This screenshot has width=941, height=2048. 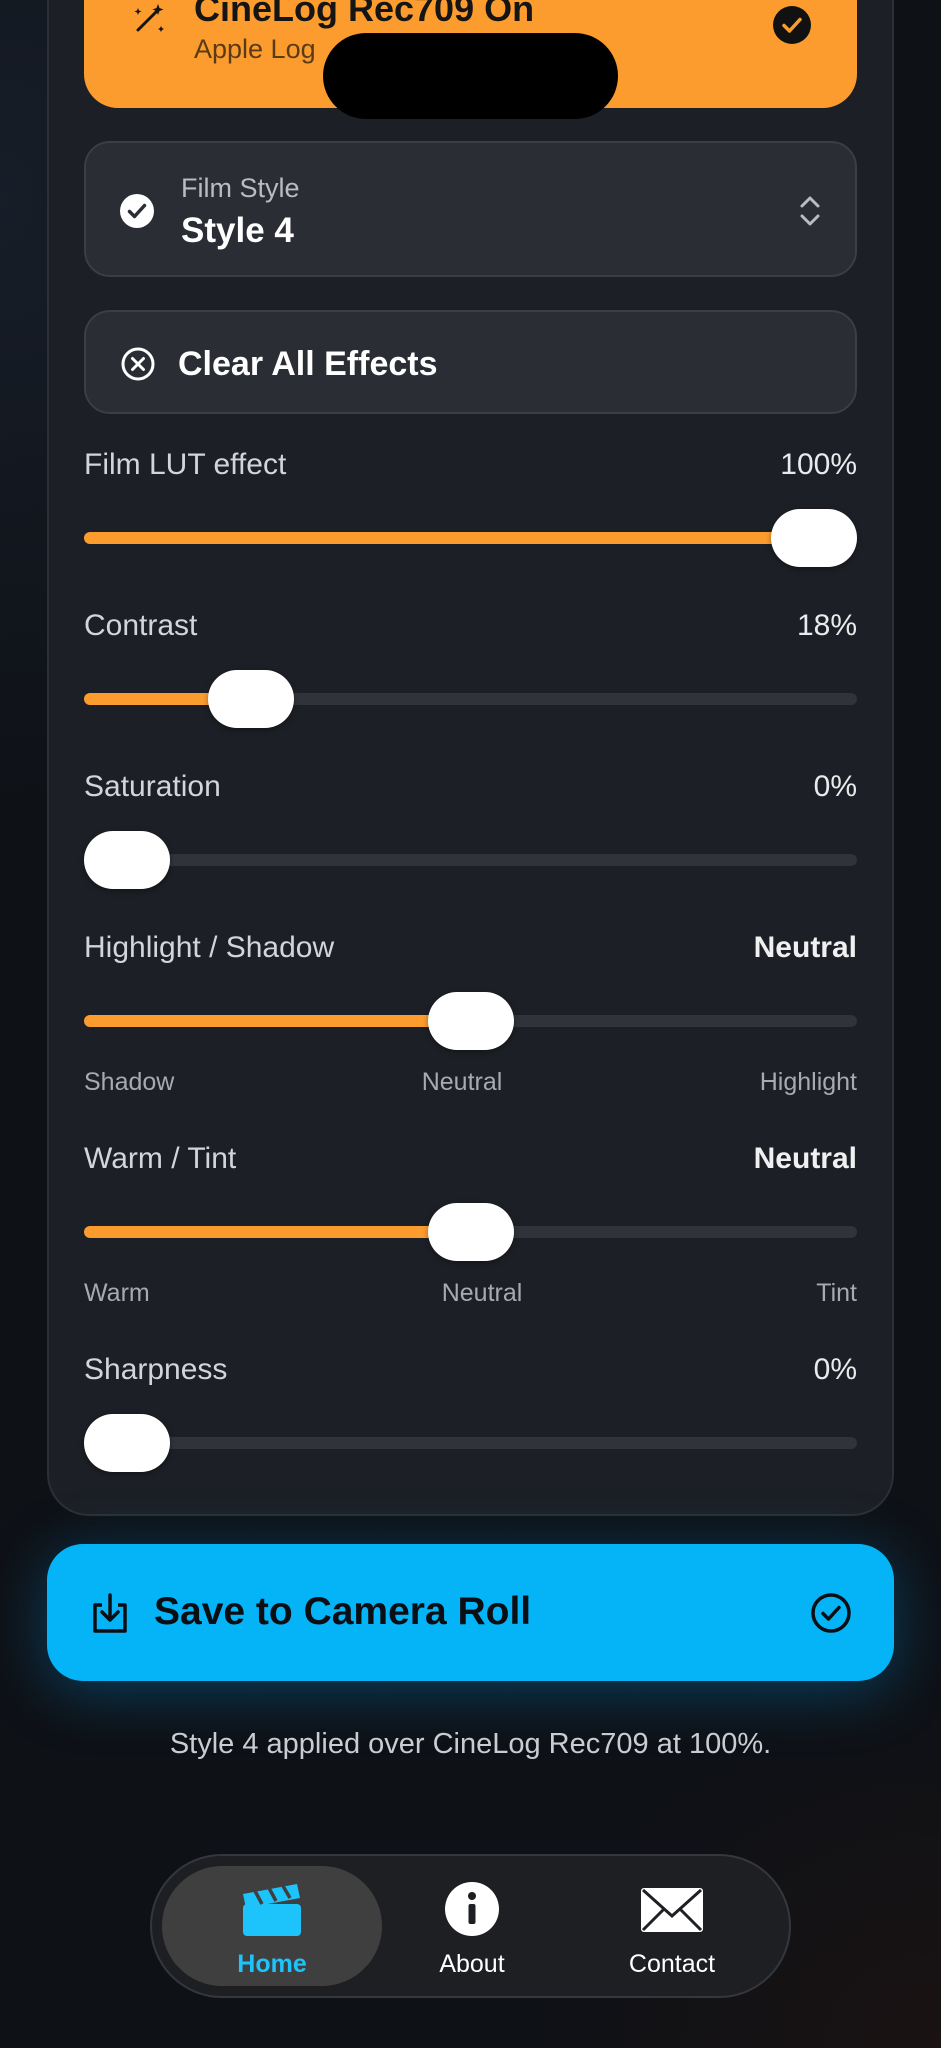 What do you see at coordinates (818, 464) in the screenshot?
I see `slider-value: 100%` at bounding box center [818, 464].